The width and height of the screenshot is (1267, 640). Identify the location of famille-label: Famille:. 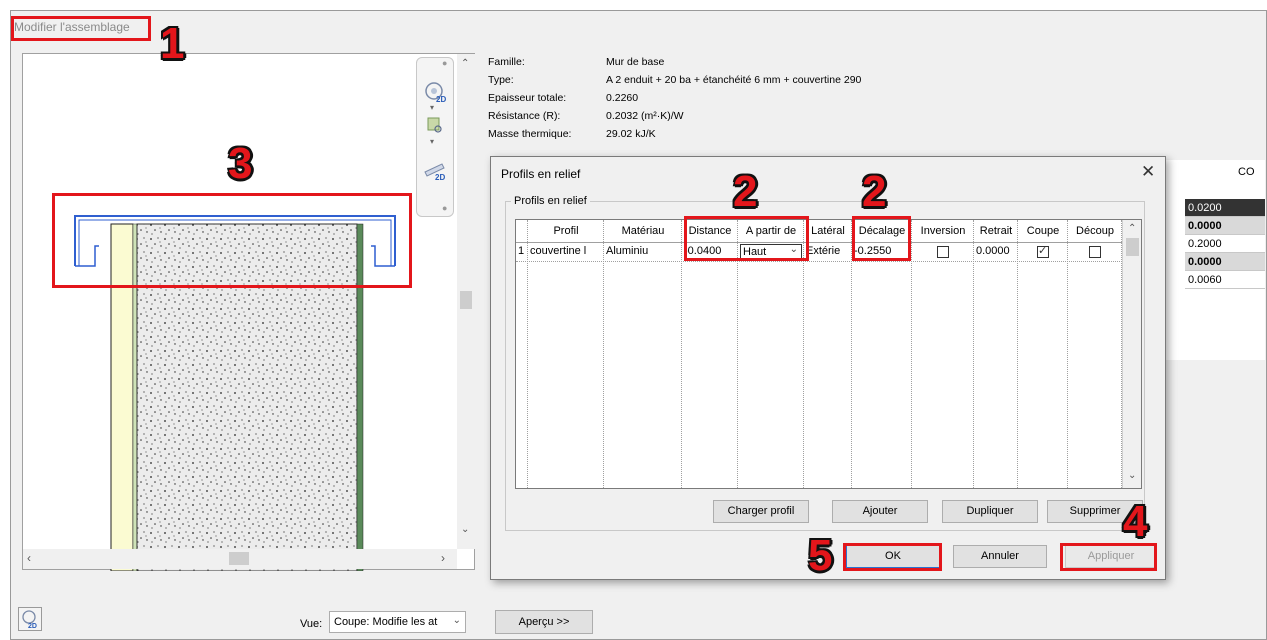
(506, 62).